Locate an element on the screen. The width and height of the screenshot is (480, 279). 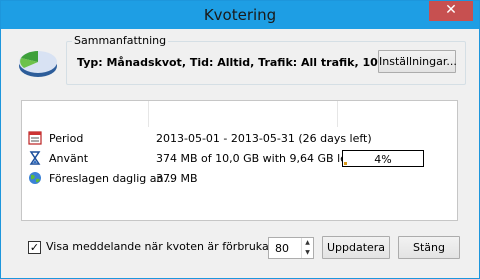
window-title: Kvotering is located at coordinates (240, 15).